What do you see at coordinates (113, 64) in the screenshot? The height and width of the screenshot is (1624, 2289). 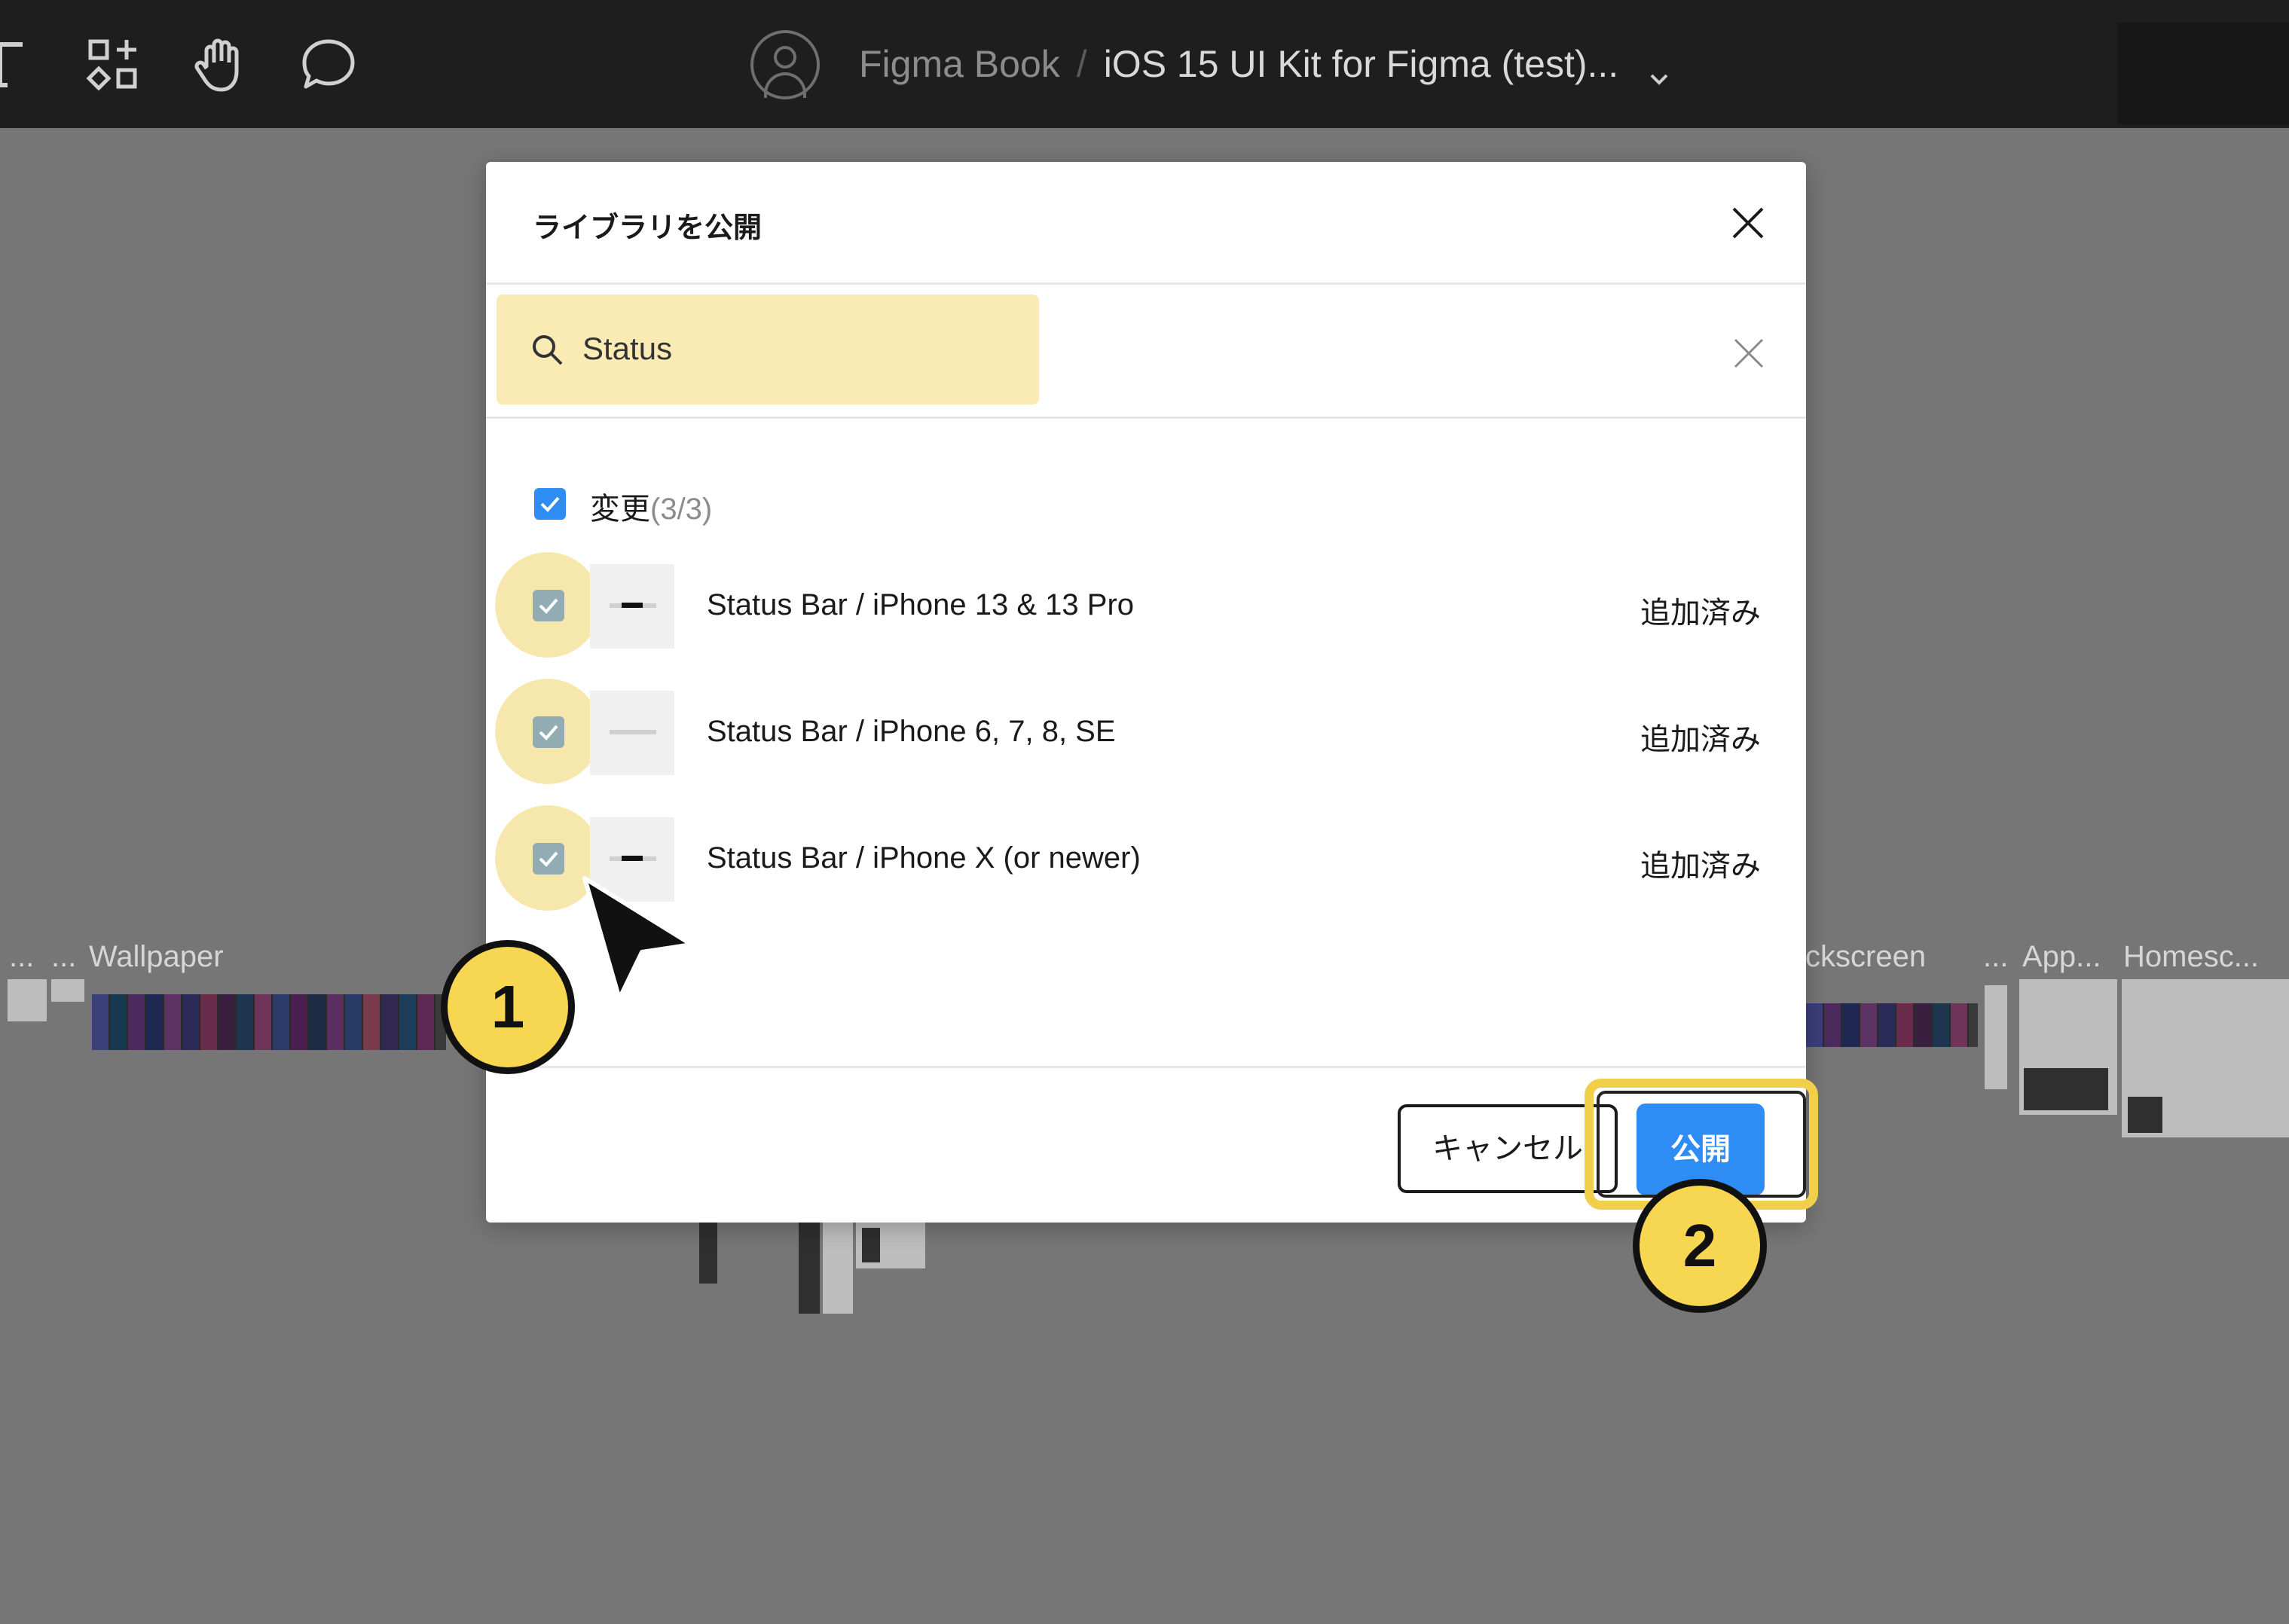 I see `components-icon` at bounding box center [113, 64].